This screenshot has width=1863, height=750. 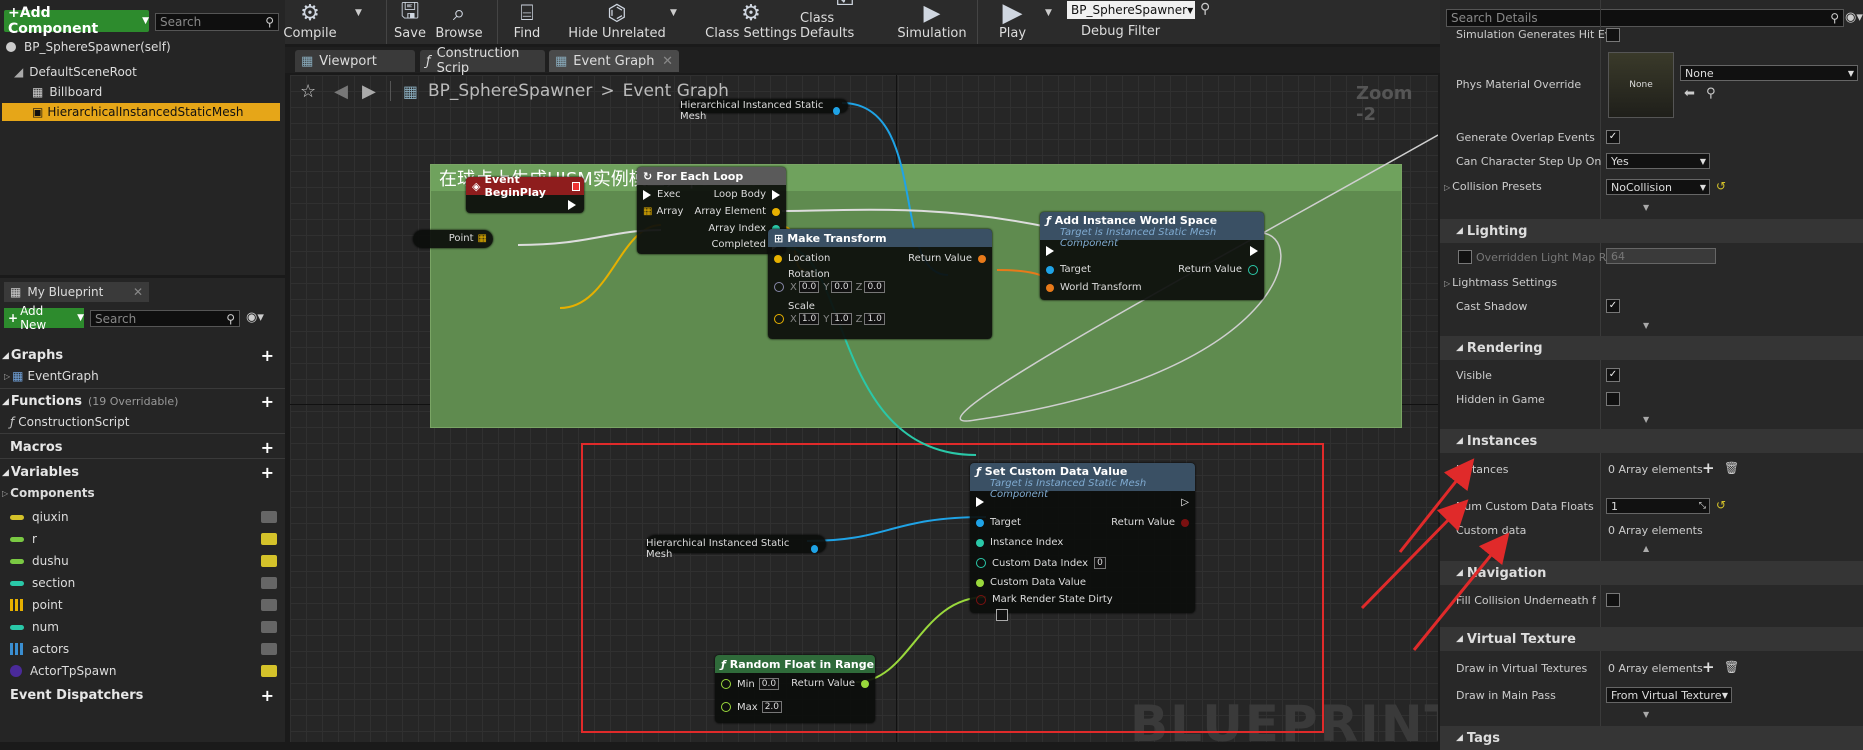 What do you see at coordinates (1711, 93) in the screenshot?
I see `browse-search-icon: ⚲` at bounding box center [1711, 93].